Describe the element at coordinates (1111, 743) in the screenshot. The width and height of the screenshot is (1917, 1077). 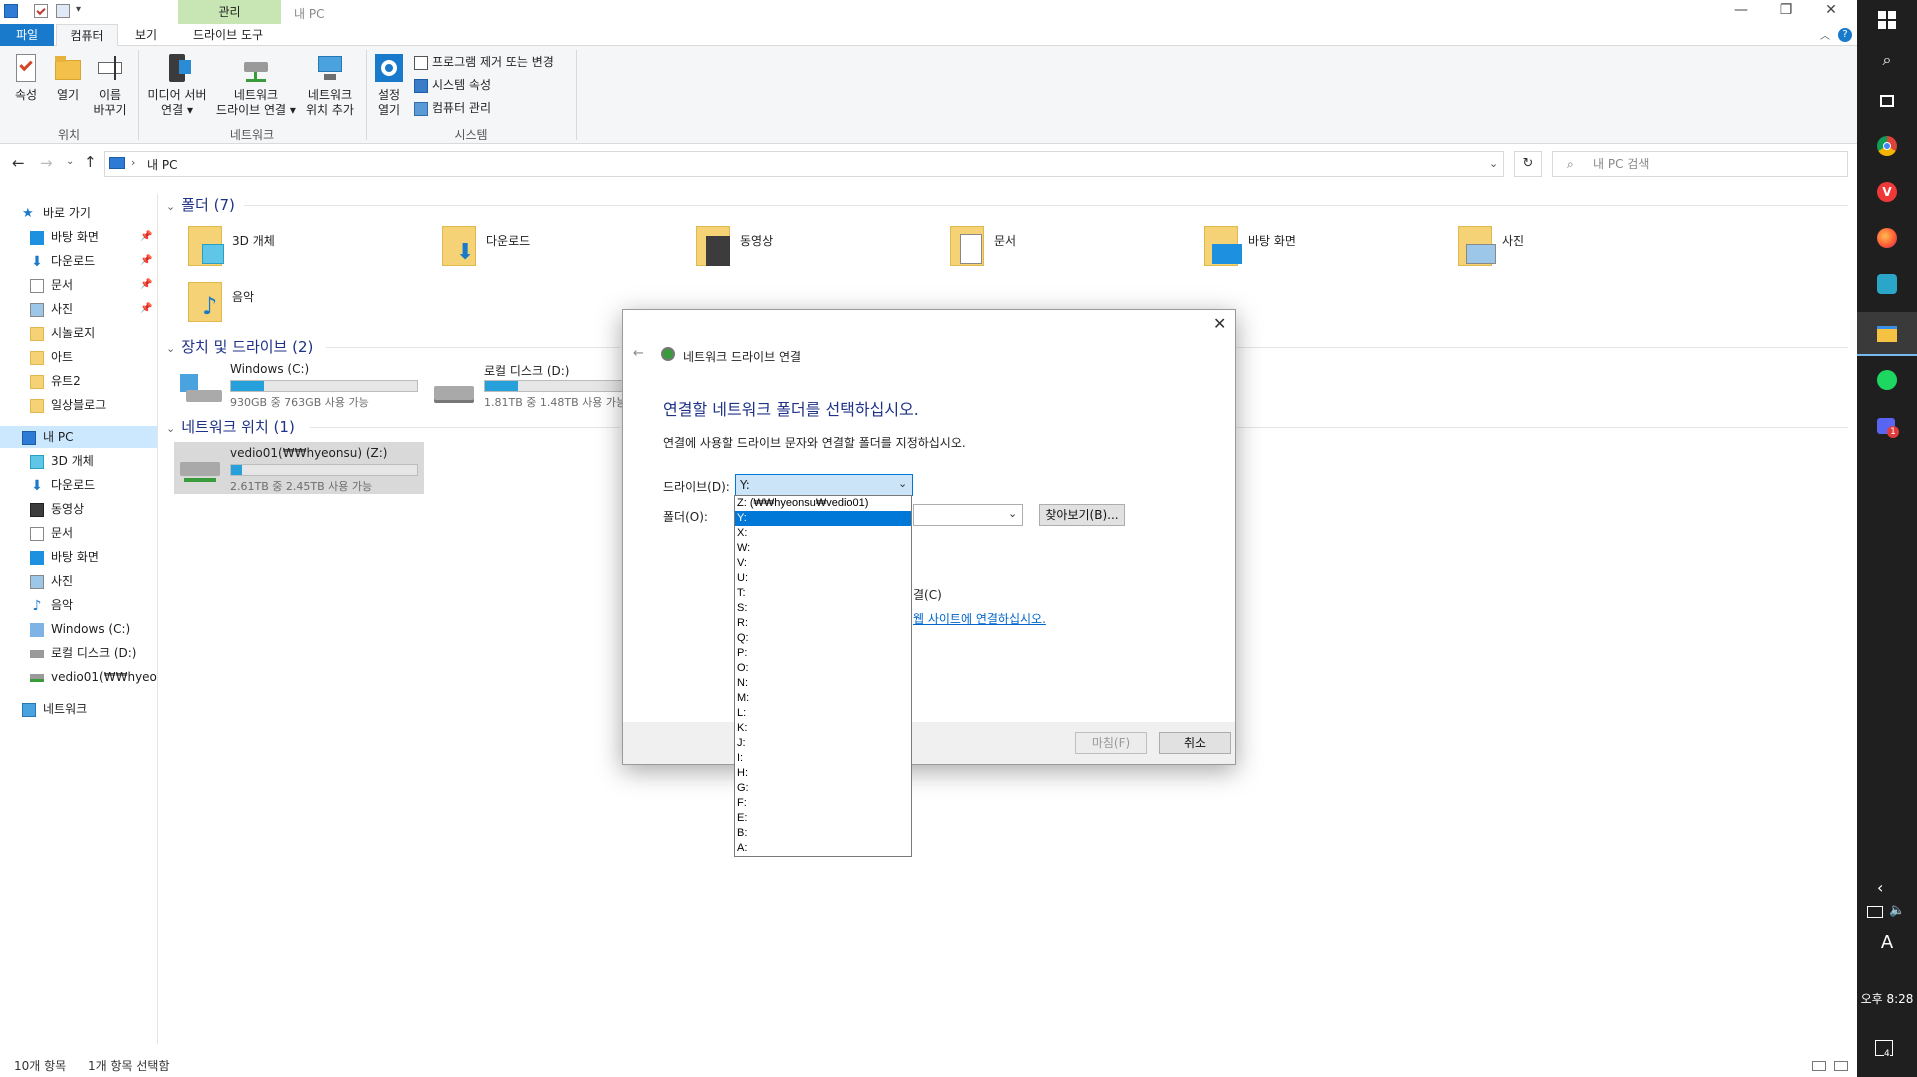
I see `finish-button: 마침(F)` at that location.